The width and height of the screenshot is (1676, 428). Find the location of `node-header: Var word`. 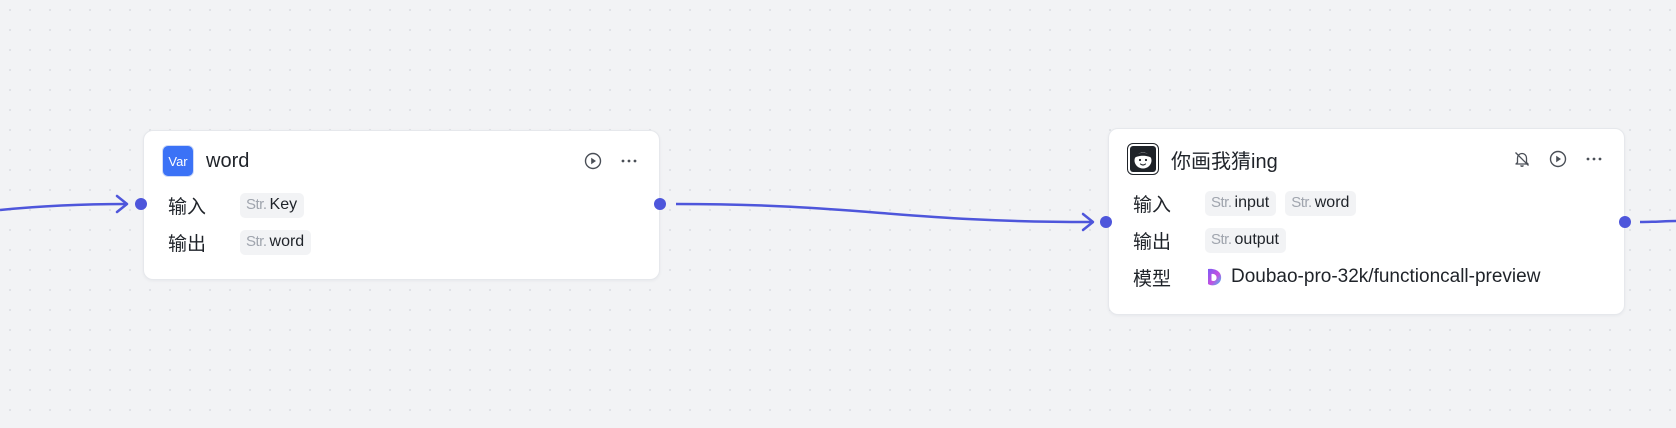

node-header: Var word is located at coordinates (401, 161).